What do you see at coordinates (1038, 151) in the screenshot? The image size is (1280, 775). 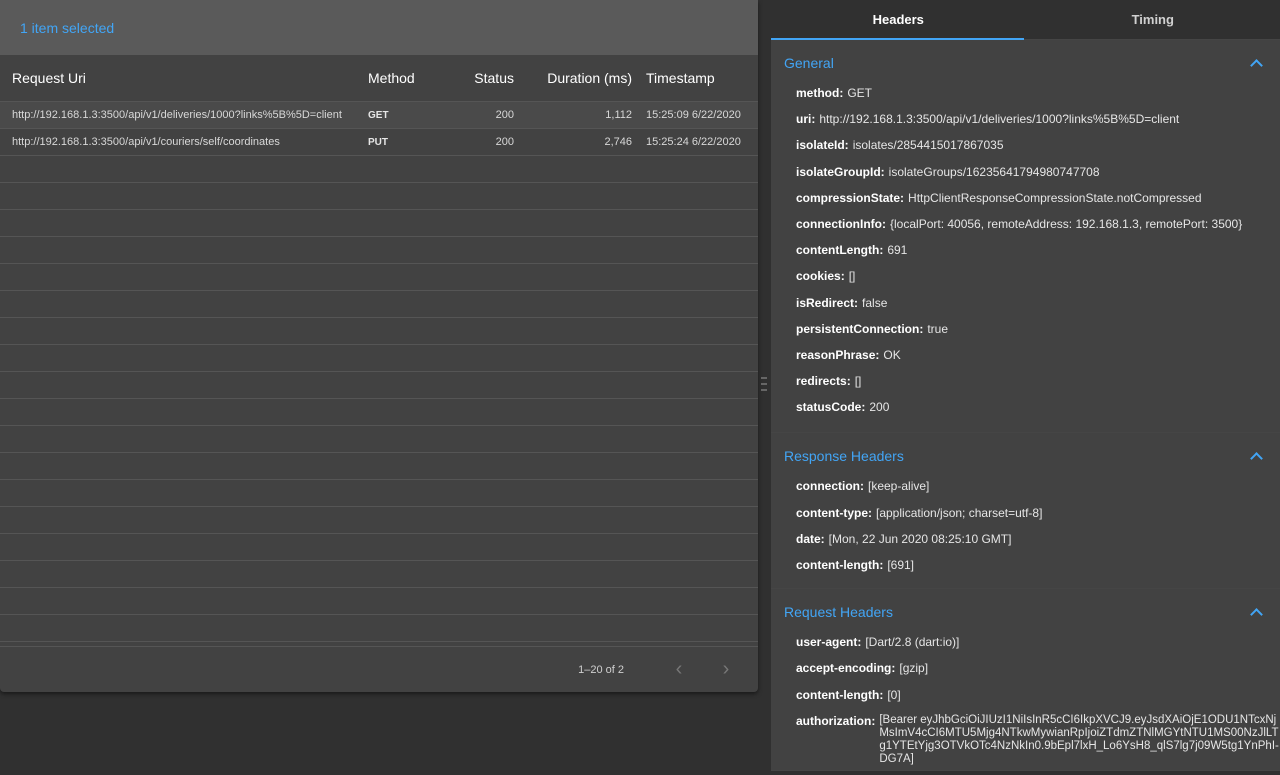 I see `field-row: isolateId: isolates/2854415017867035` at bounding box center [1038, 151].